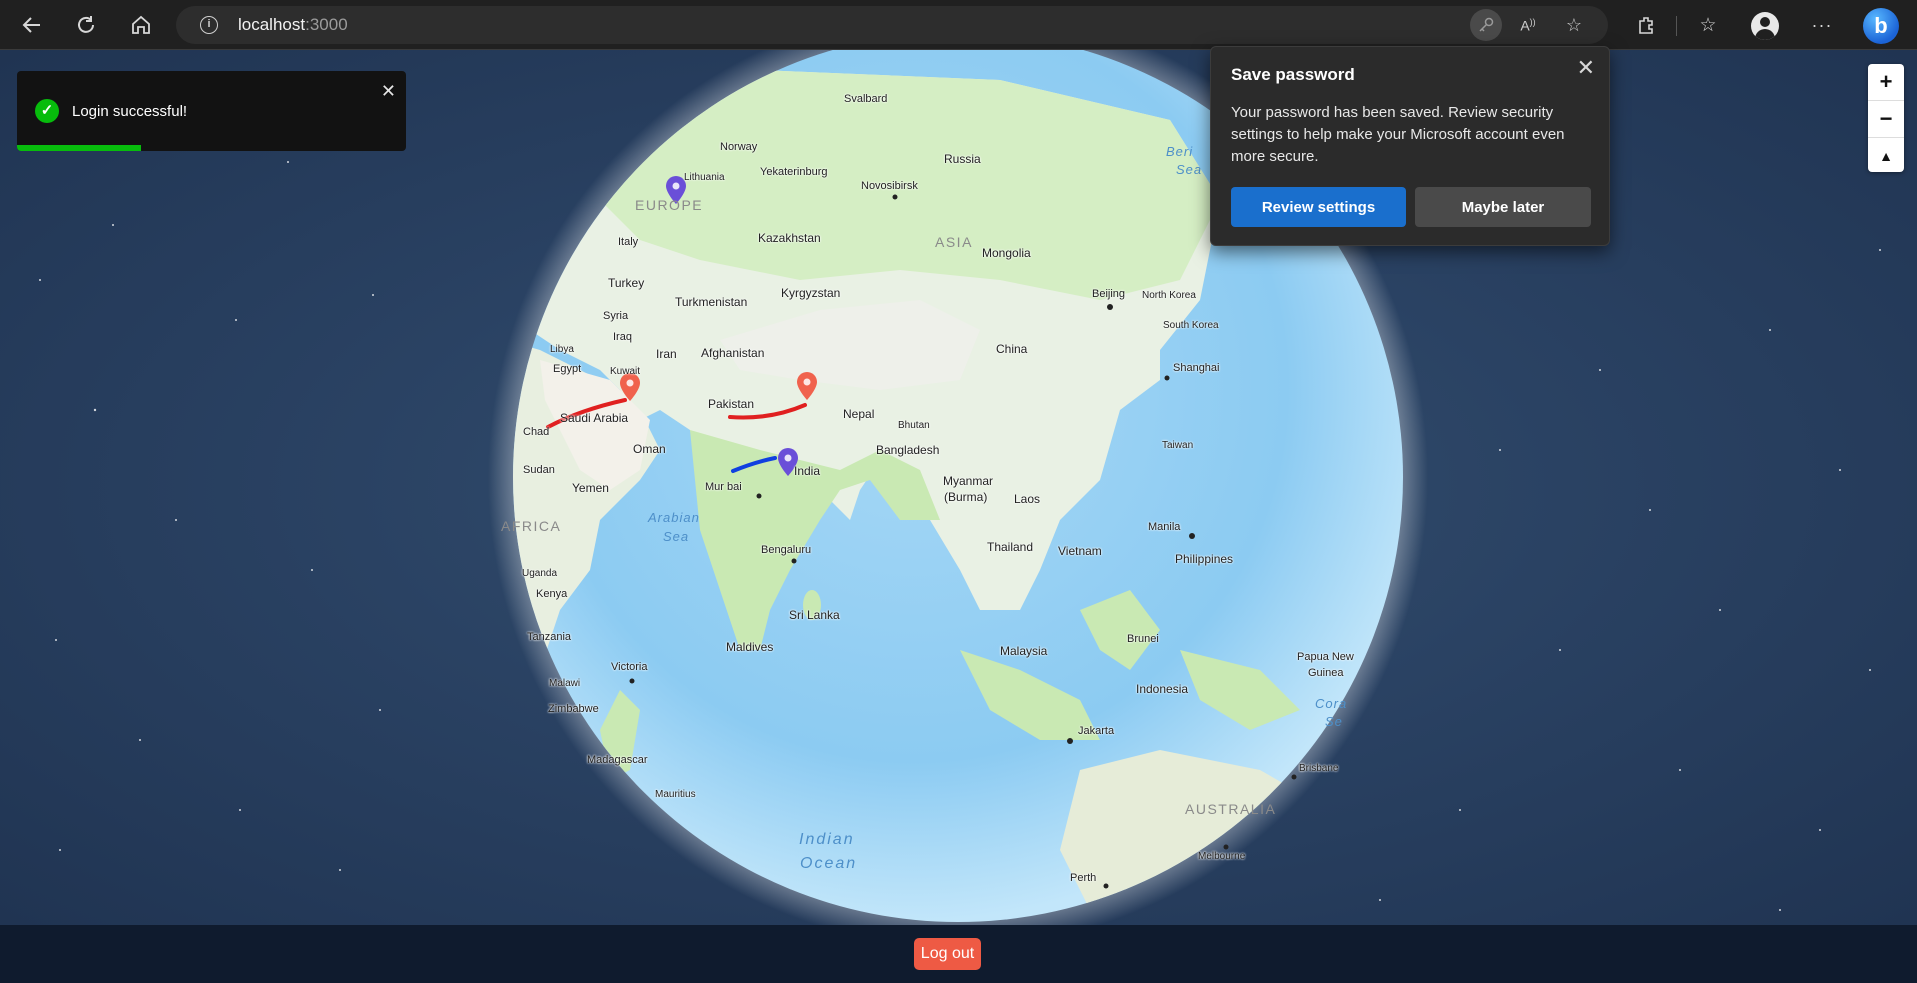  Describe the element at coordinates (562, 349) in the screenshot. I see `label-libya: Libya` at that location.